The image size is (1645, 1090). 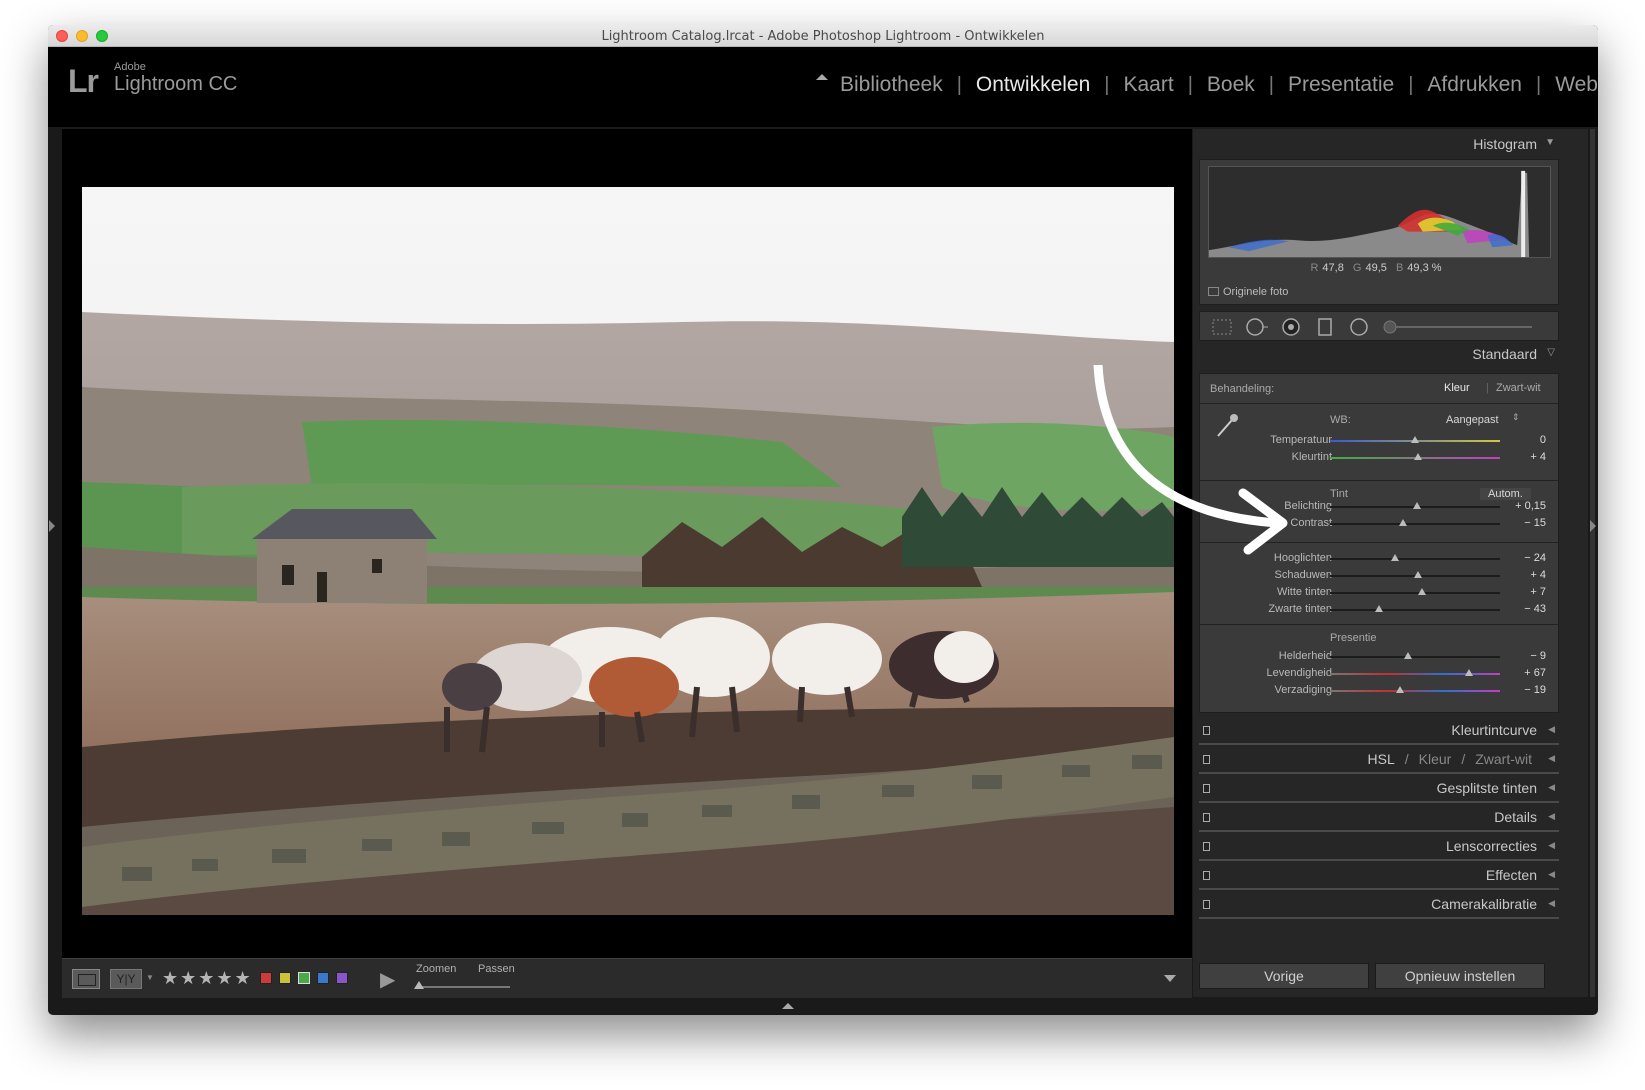 What do you see at coordinates (176, 84) in the screenshot?
I see `brand-product-name: Lightroom CC` at bounding box center [176, 84].